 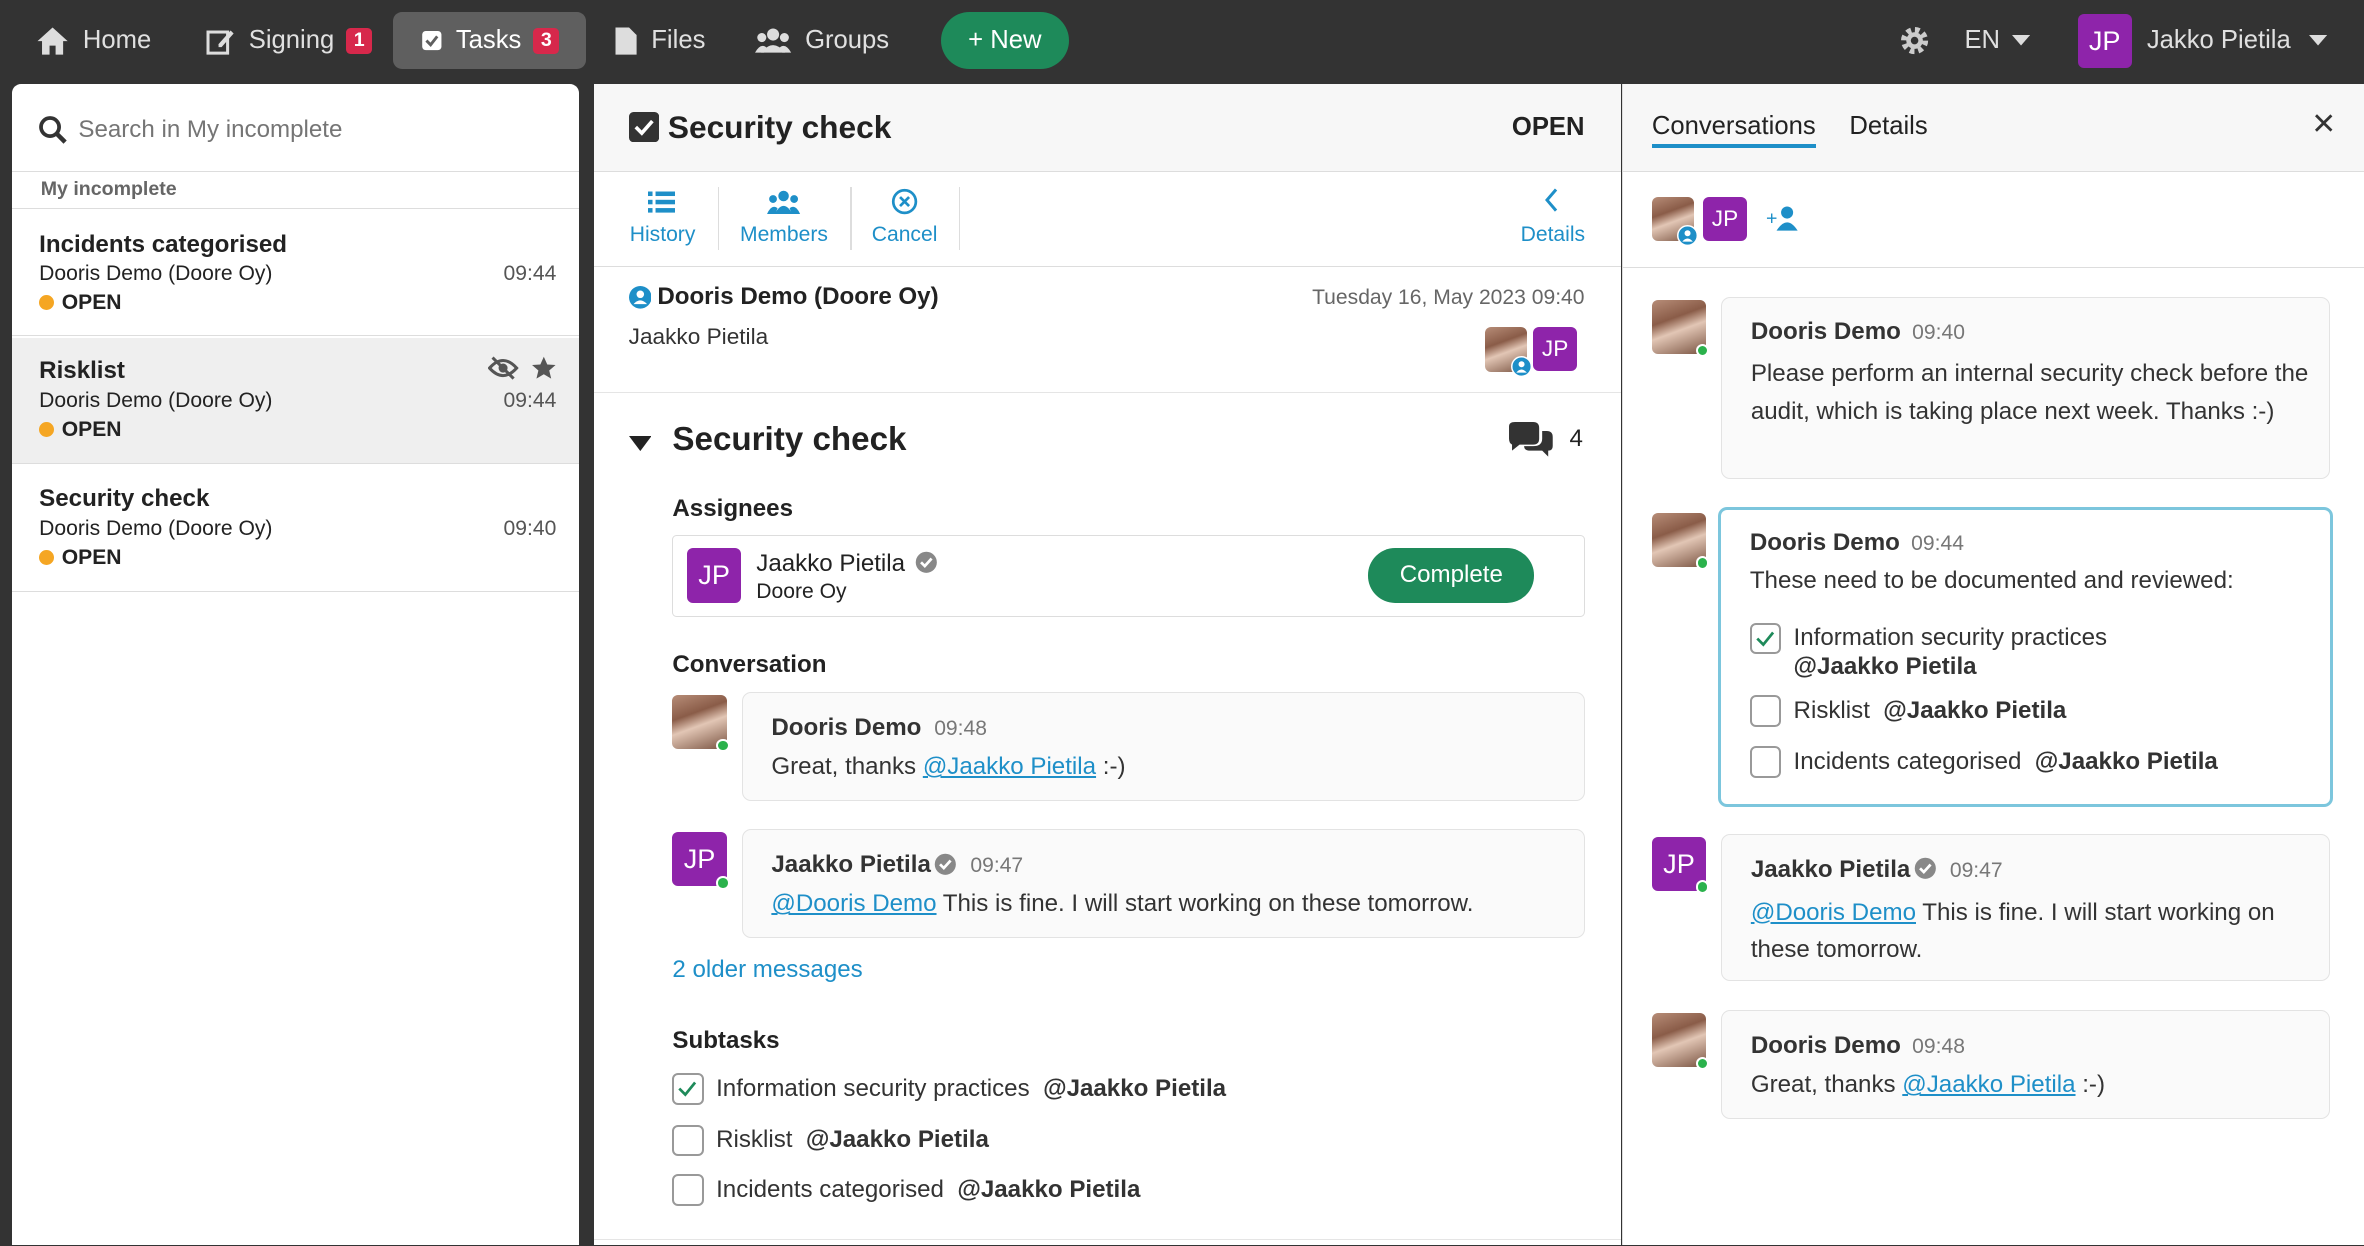 What do you see at coordinates (1555, 349) in the screenshot?
I see `member-avatar-jp: JP` at bounding box center [1555, 349].